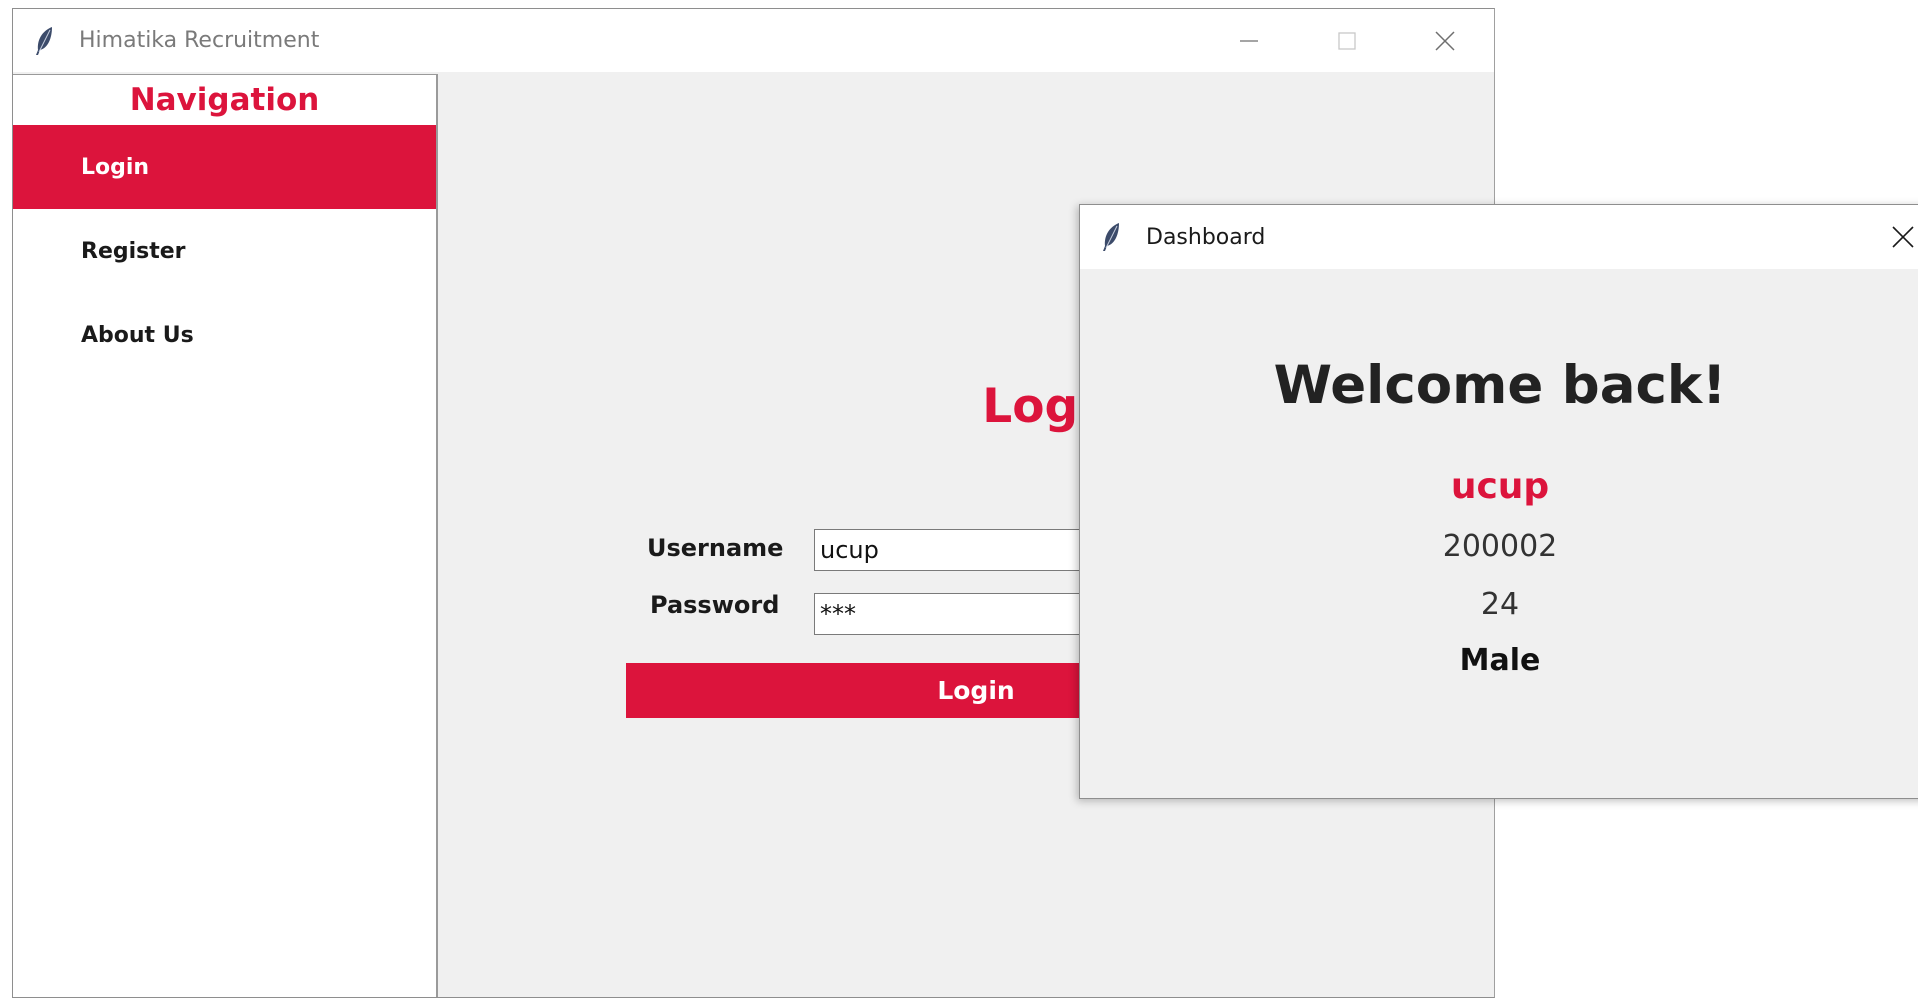 This screenshot has height=998, width=1918. Describe the element at coordinates (224, 335) in the screenshot. I see `sidebar-item-about-us: About Us` at that location.